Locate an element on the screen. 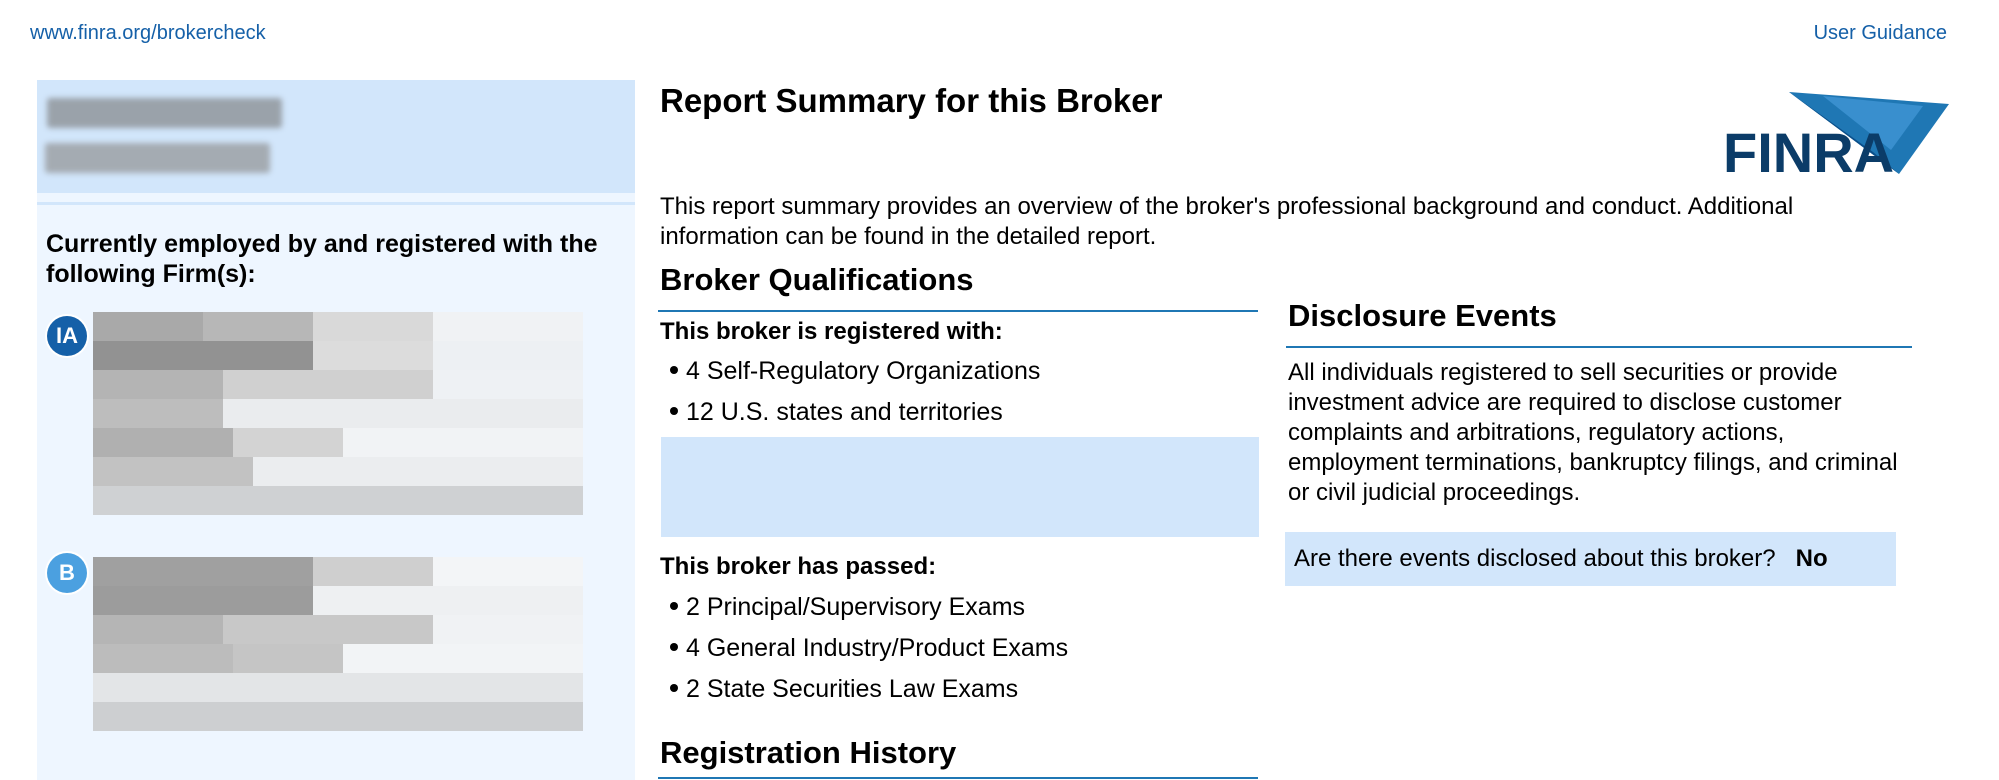 The width and height of the screenshot is (1999, 780). registered-item-label: 12 U.S. states and territories is located at coordinates (844, 412).